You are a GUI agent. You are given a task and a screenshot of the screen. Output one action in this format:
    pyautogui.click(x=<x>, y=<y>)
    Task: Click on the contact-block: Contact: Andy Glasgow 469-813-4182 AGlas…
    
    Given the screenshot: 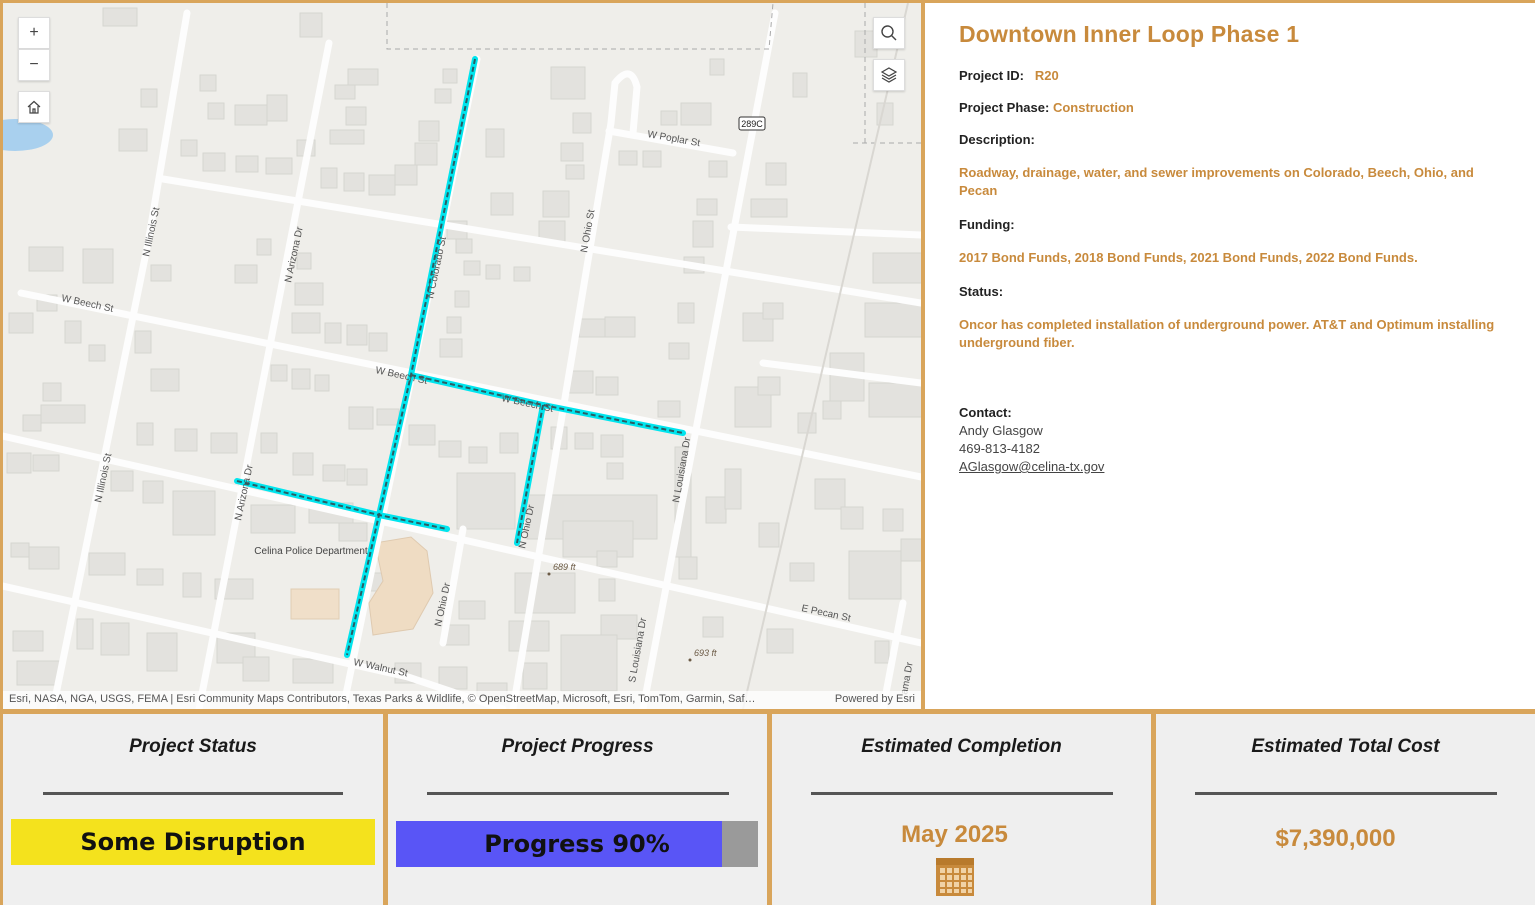 What is the action you would take?
    pyautogui.click(x=1230, y=440)
    